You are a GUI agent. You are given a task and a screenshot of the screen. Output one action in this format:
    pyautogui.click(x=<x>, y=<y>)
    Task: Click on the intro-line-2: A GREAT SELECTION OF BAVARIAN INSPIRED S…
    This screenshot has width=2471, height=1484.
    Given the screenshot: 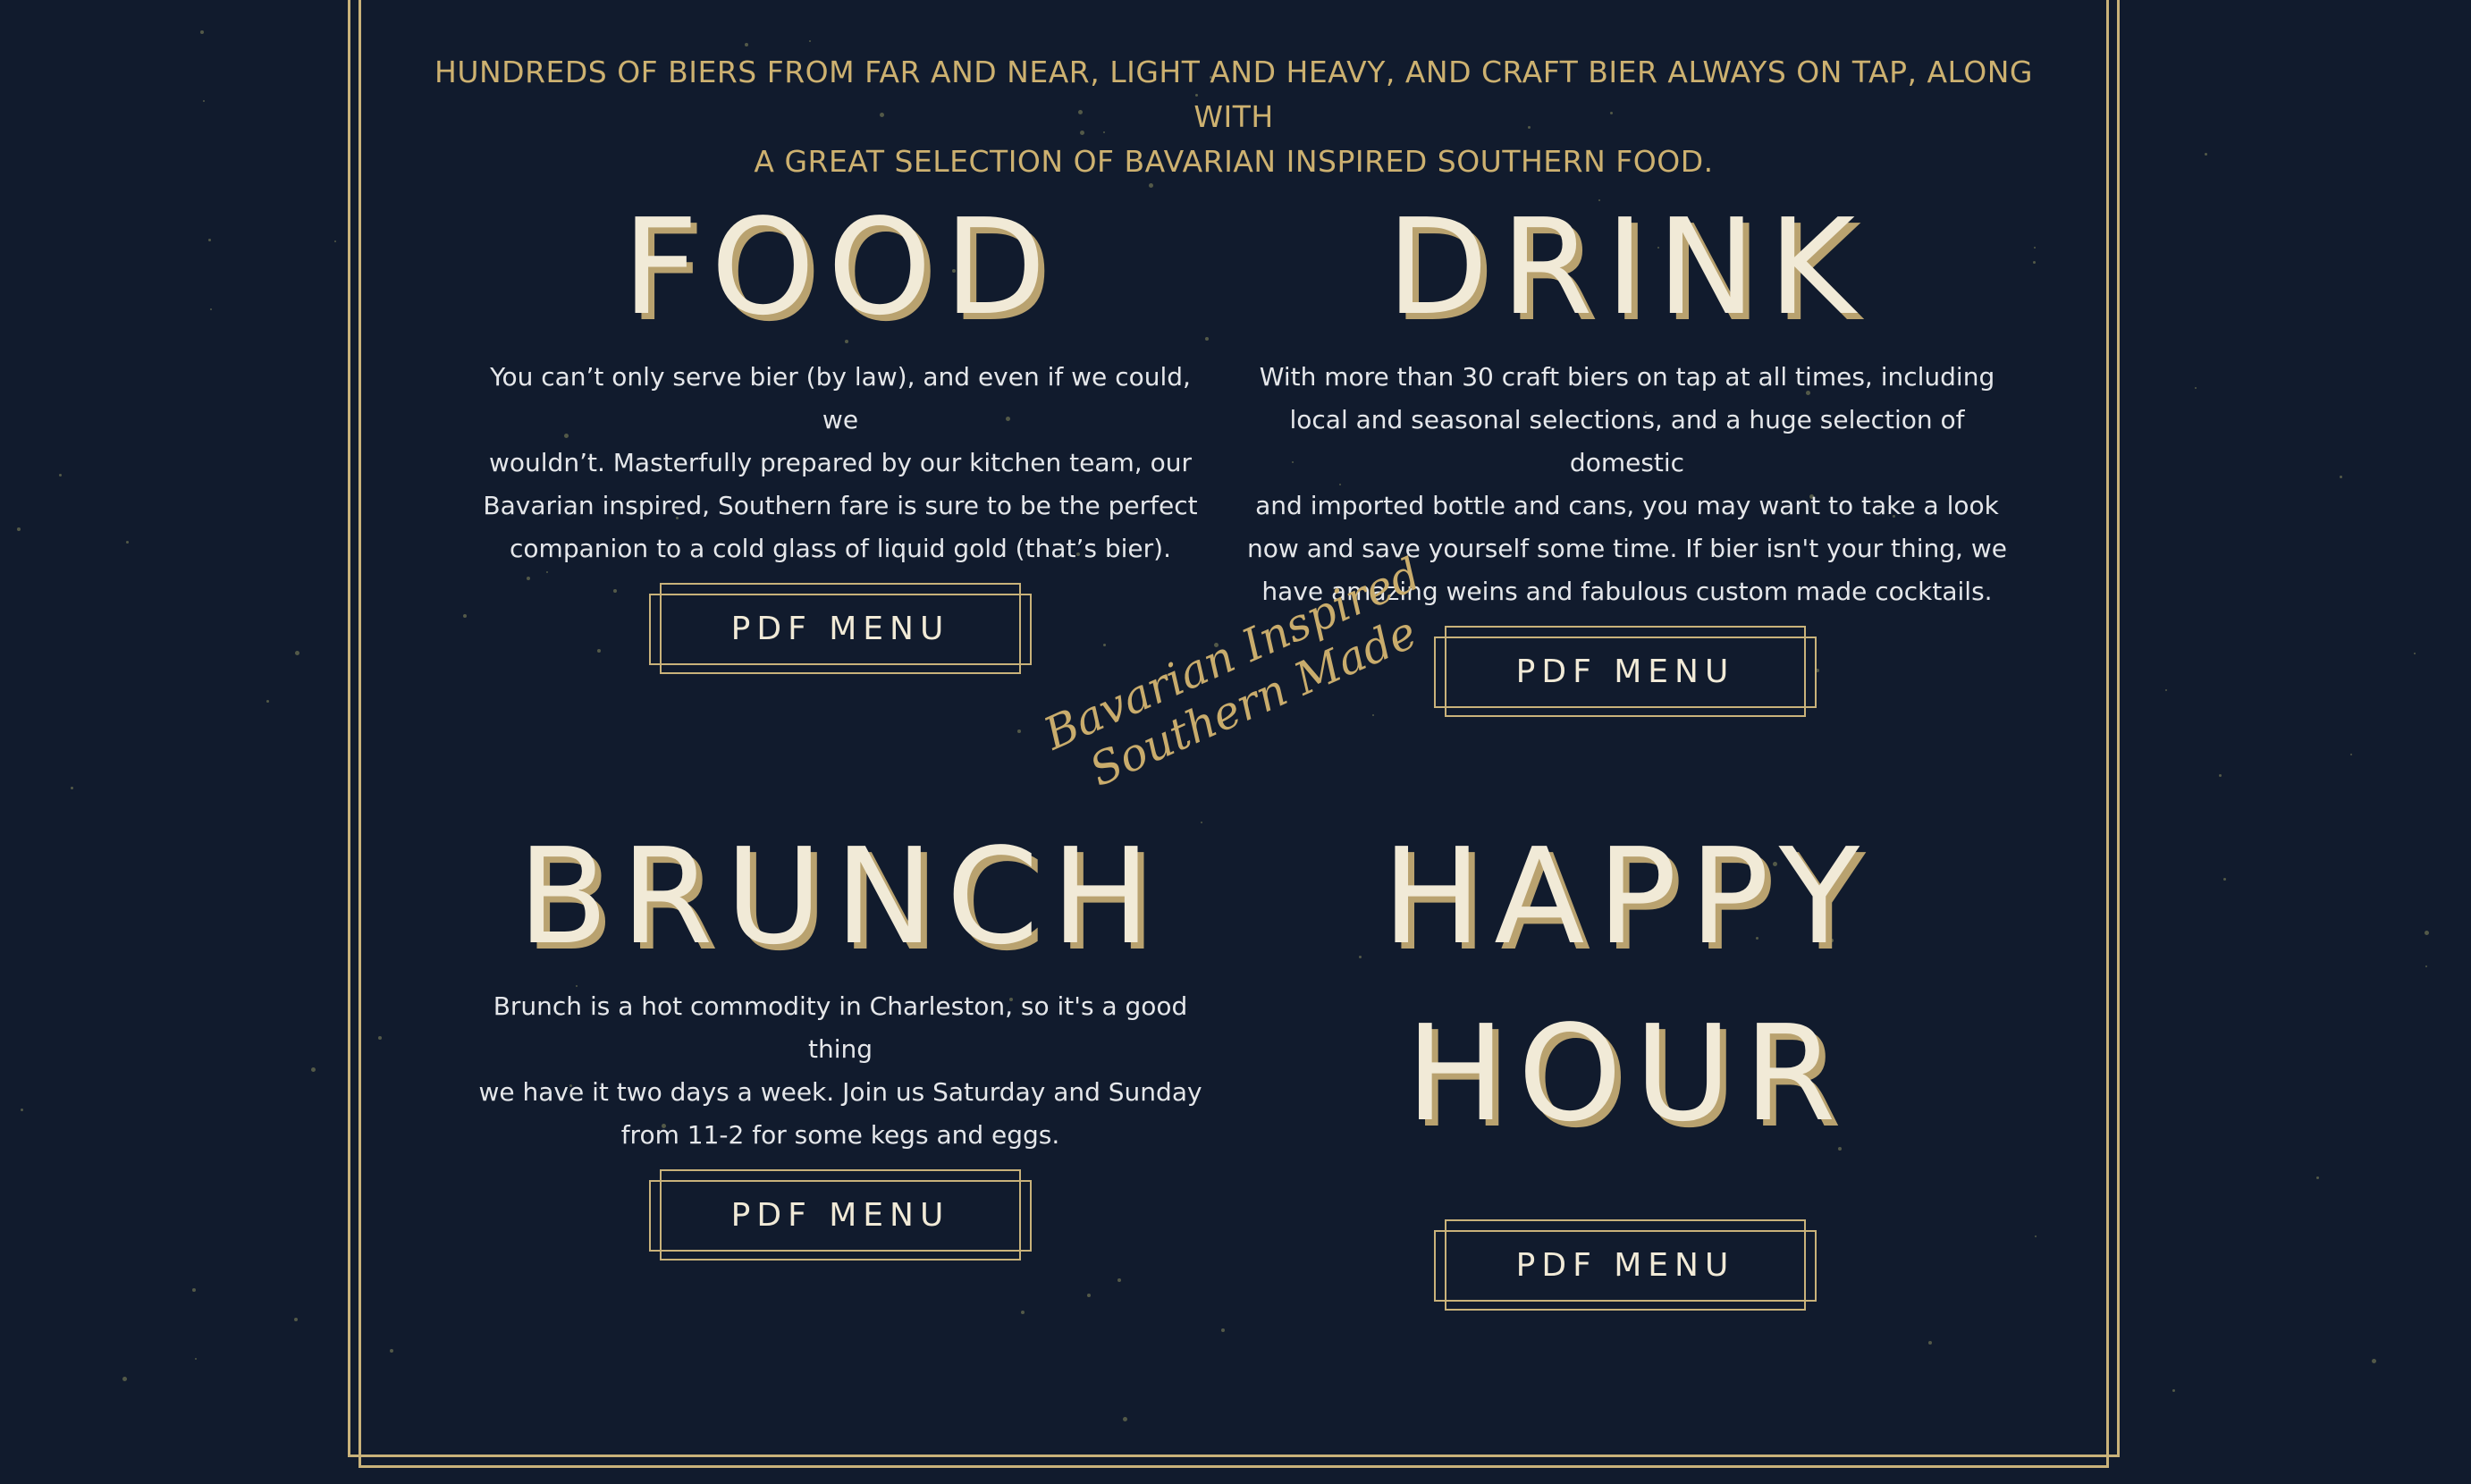 What is the action you would take?
    pyautogui.click(x=1234, y=161)
    